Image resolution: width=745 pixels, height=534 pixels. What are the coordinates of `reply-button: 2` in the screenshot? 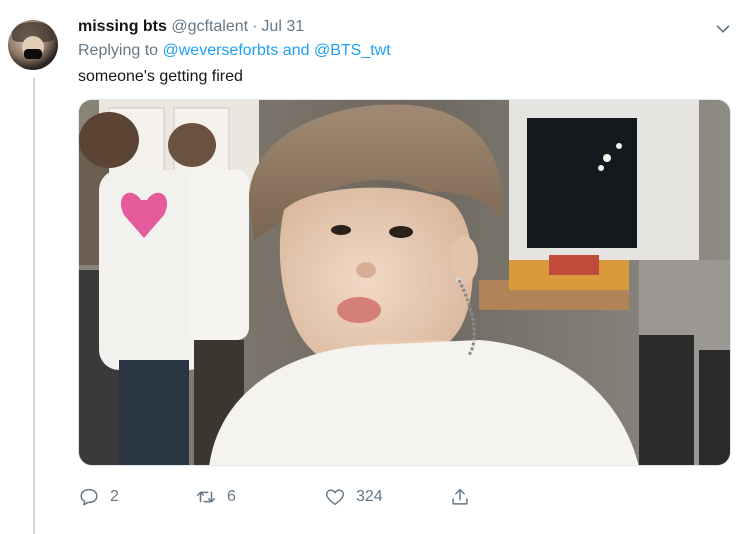 It's located at (98, 497).